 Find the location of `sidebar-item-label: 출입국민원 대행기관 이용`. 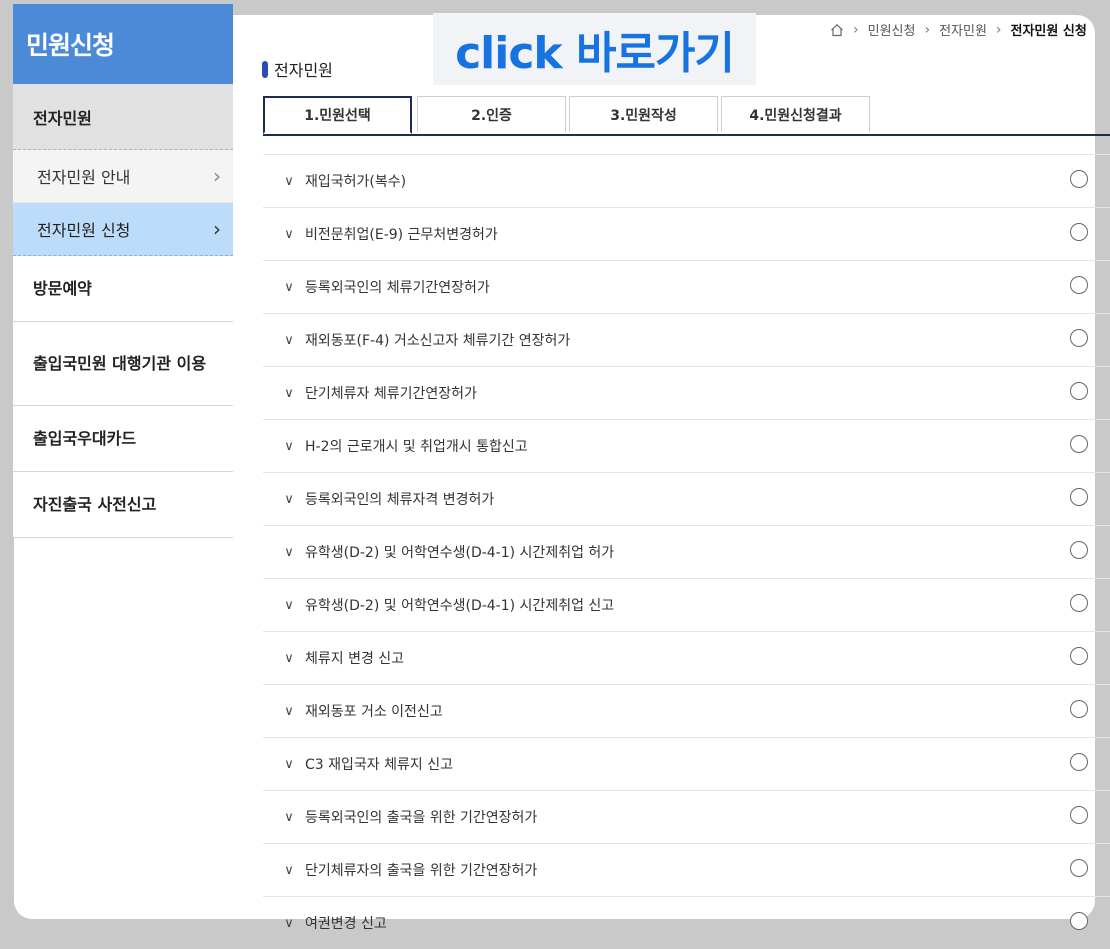

sidebar-item-label: 출입국민원 대행기관 이용 is located at coordinates (120, 363).